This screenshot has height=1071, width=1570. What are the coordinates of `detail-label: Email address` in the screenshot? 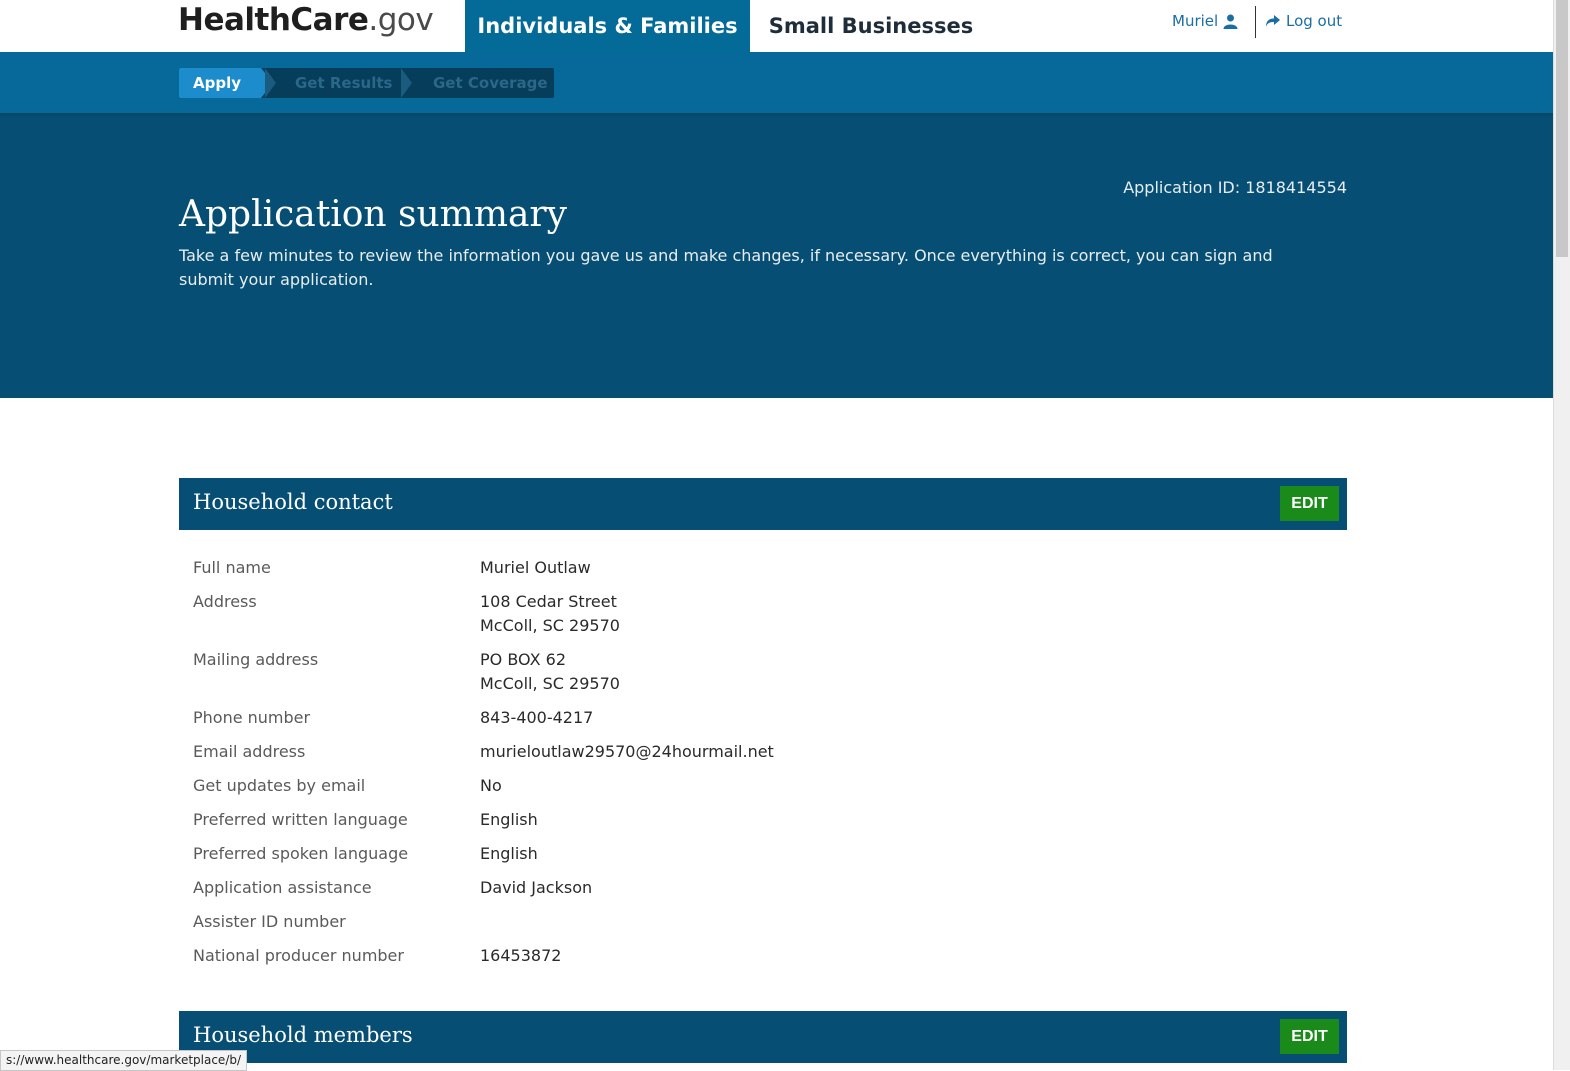 It's located at (249, 751).